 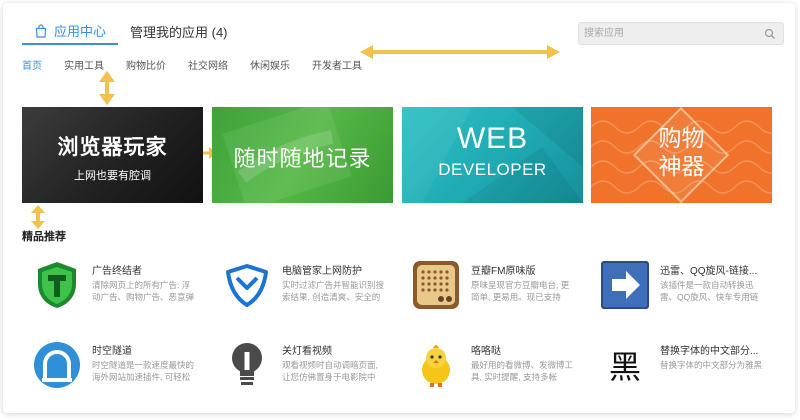 What do you see at coordinates (112, 175) in the screenshot?
I see `banner-subtitle: 上网也要有腔调` at bounding box center [112, 175].